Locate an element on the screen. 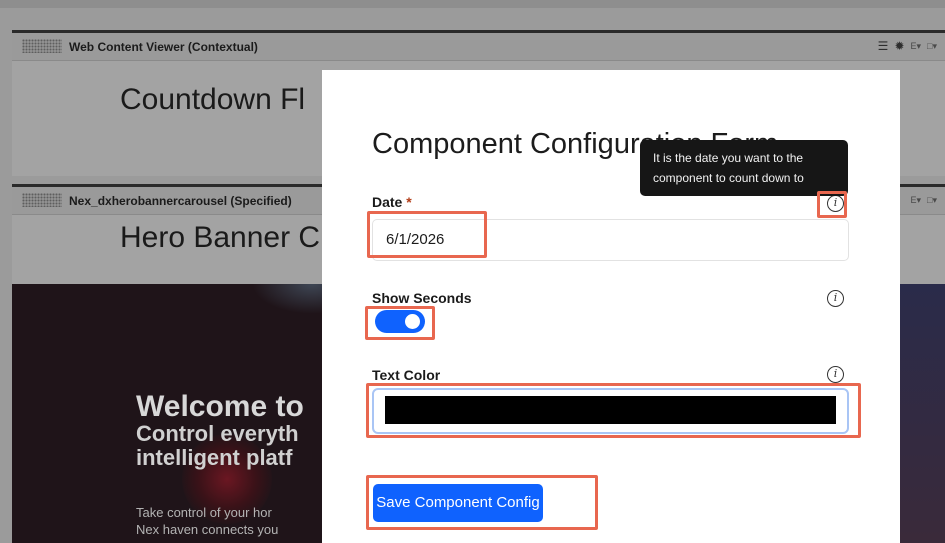  portlet-title: Web Content Viewer (Contextual) is located at coordinates (163, 47).